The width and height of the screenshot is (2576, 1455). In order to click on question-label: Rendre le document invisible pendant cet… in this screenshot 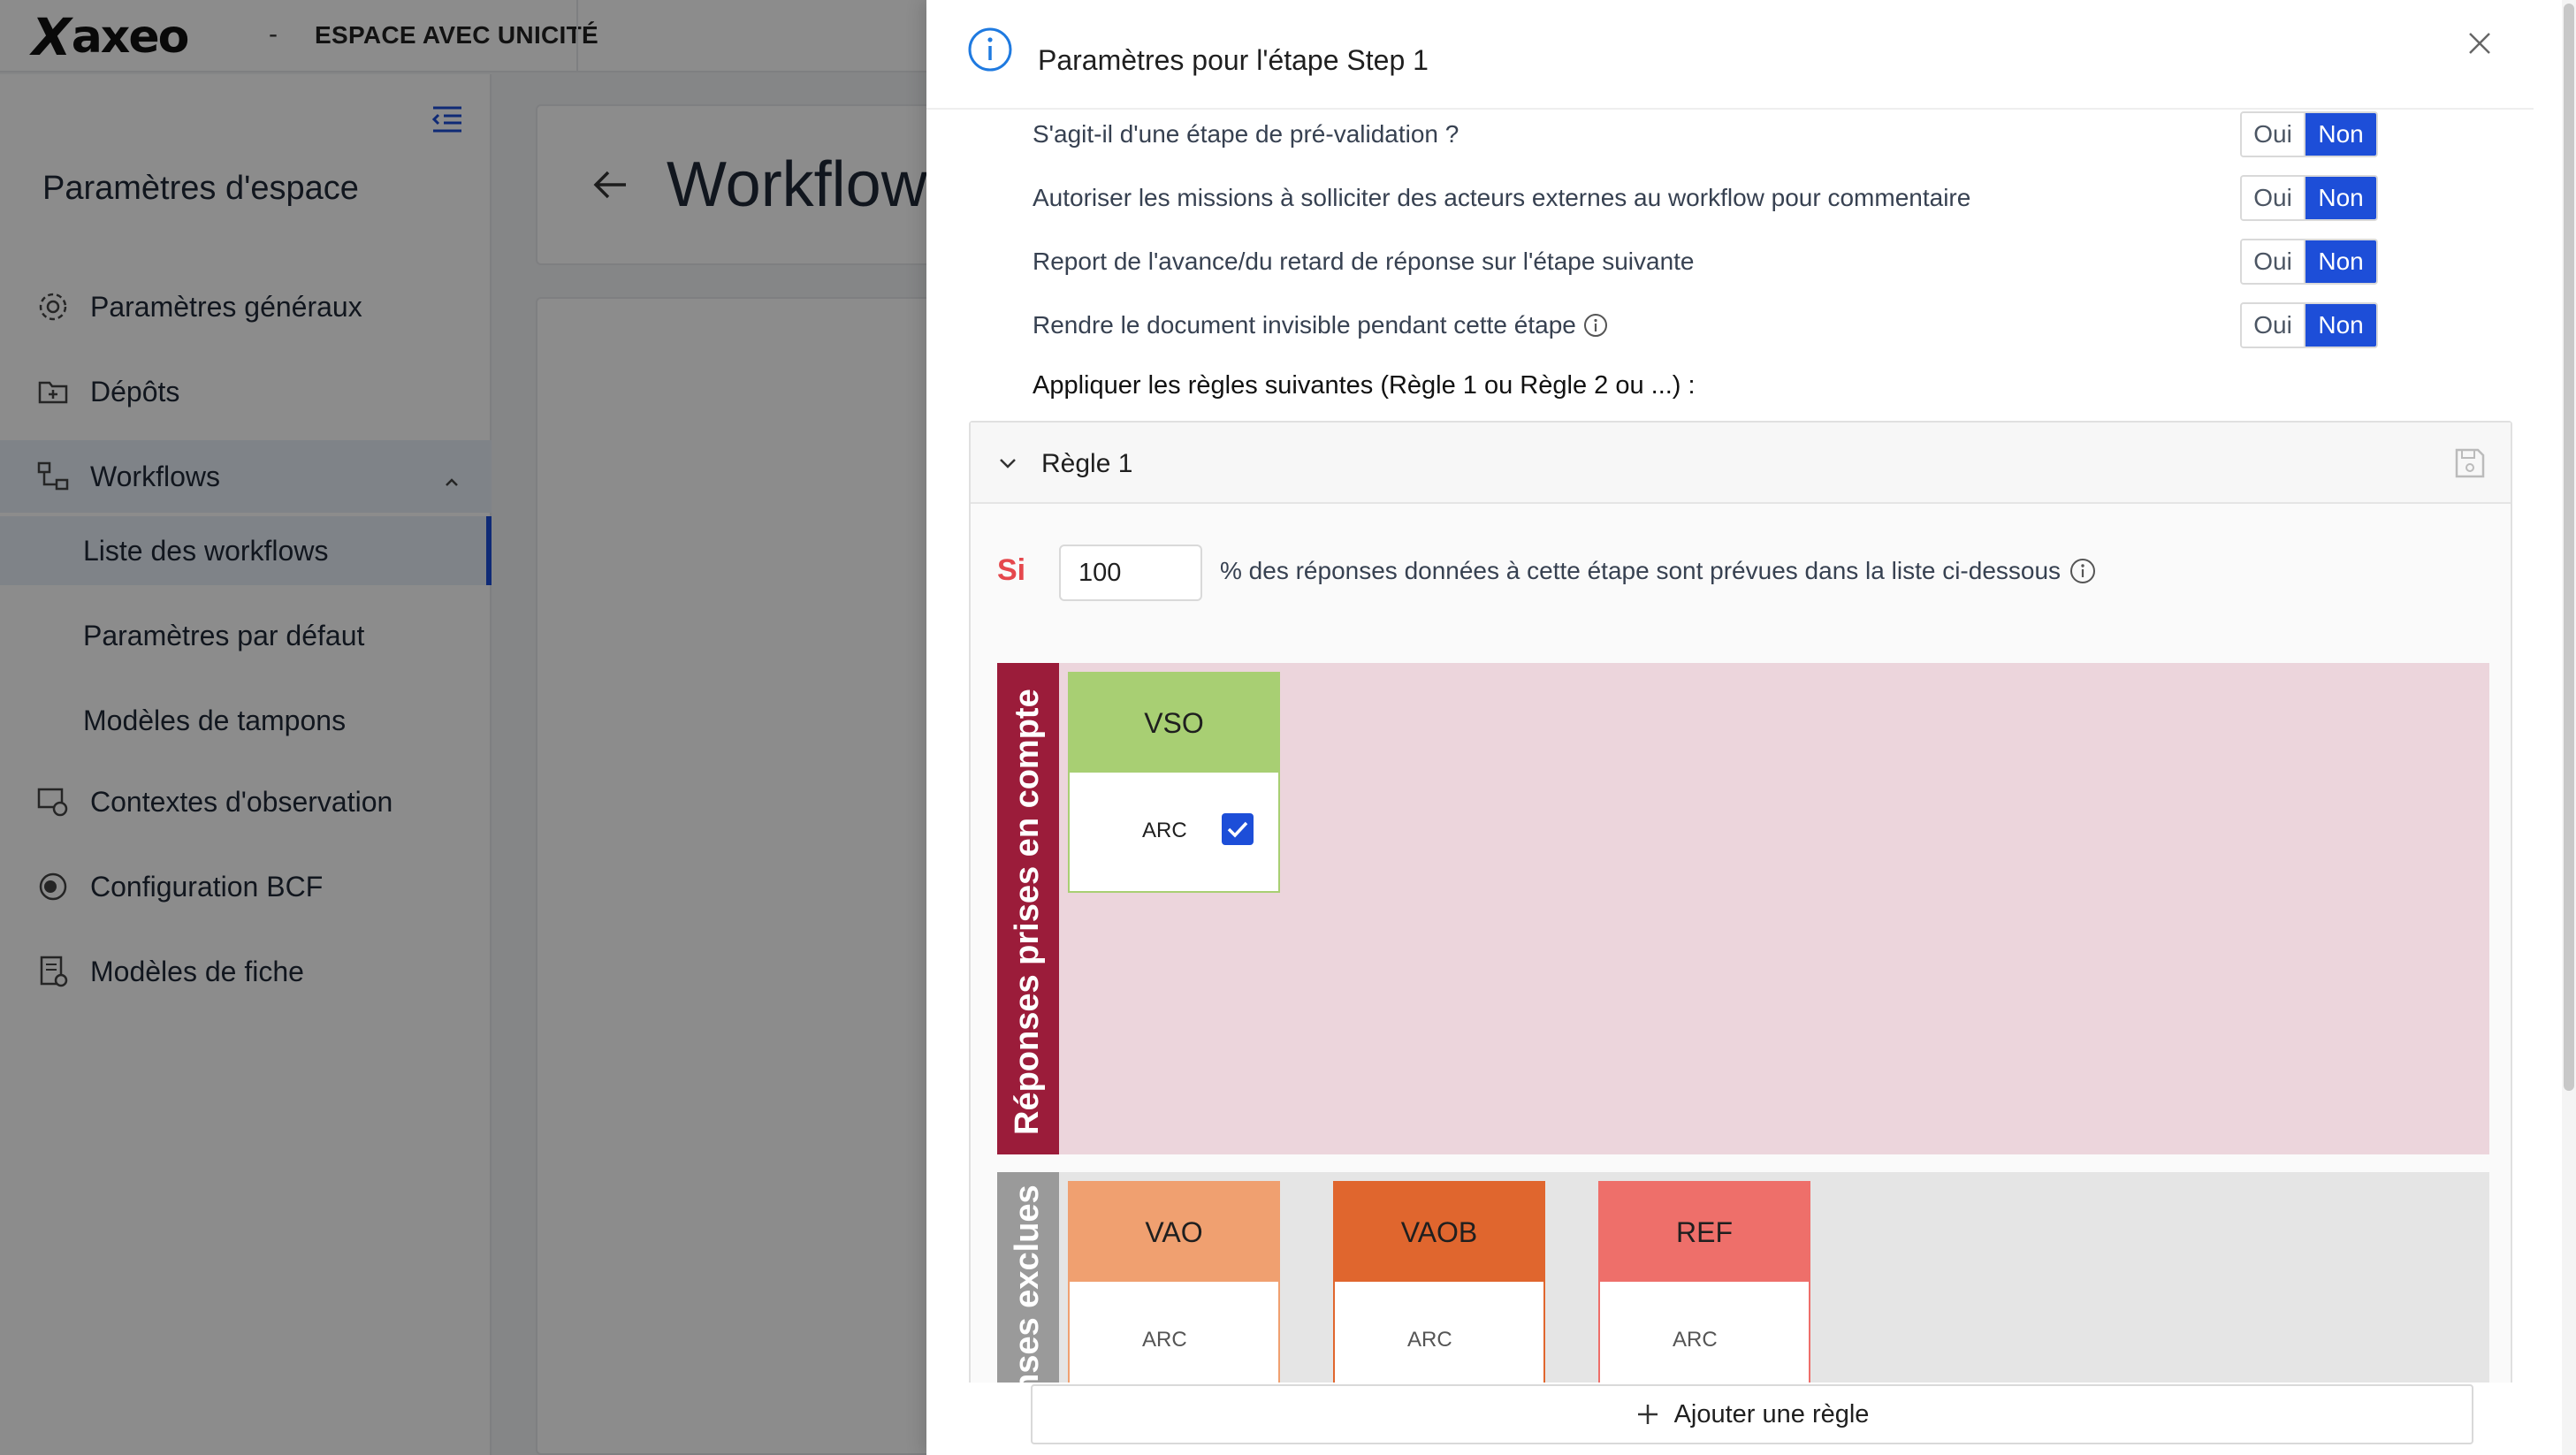, I will do `click(1304, 325)`.